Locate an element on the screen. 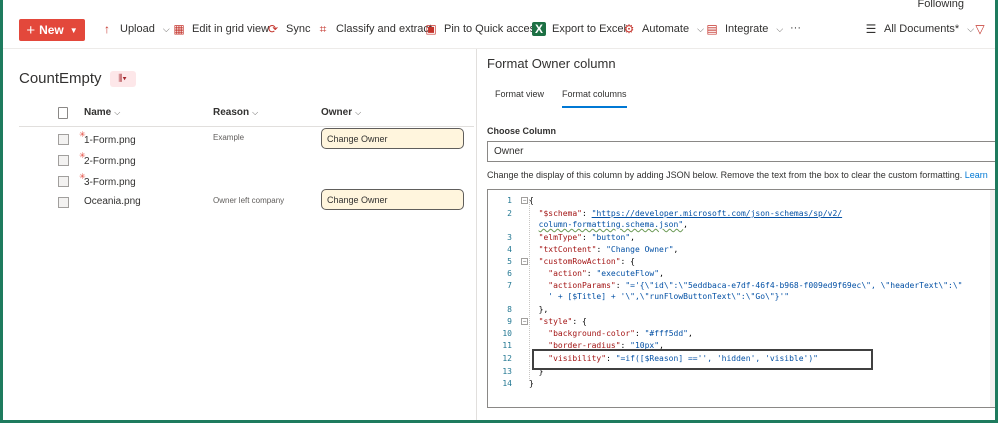 The width and height of the screenshot is (998, 423). code-line: column-formatting.schema.json", is located at coordinates (613, 224).